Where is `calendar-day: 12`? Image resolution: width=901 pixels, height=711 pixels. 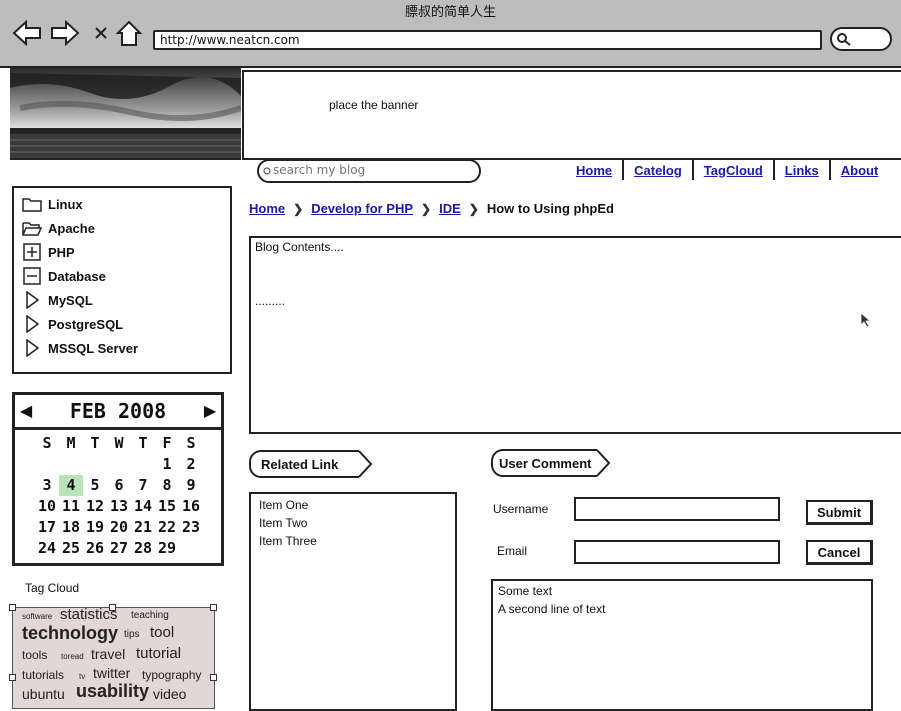 calendar-day: 12 is located at coordinates (95, 506).